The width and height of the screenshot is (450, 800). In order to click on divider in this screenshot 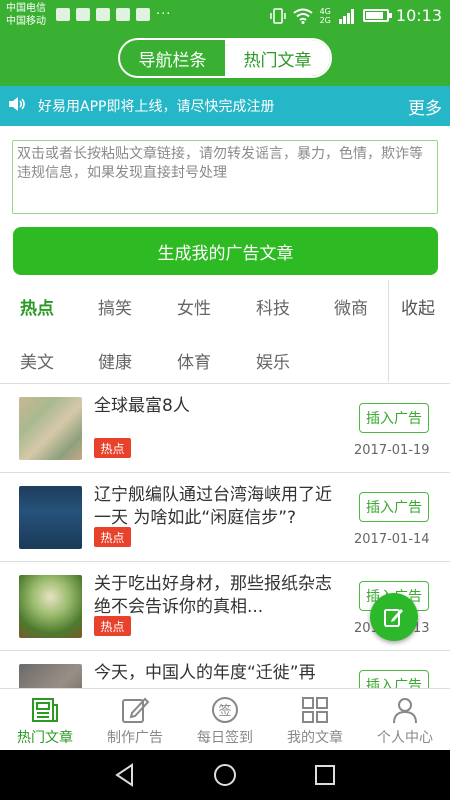, I will do `click(225, 383)`.